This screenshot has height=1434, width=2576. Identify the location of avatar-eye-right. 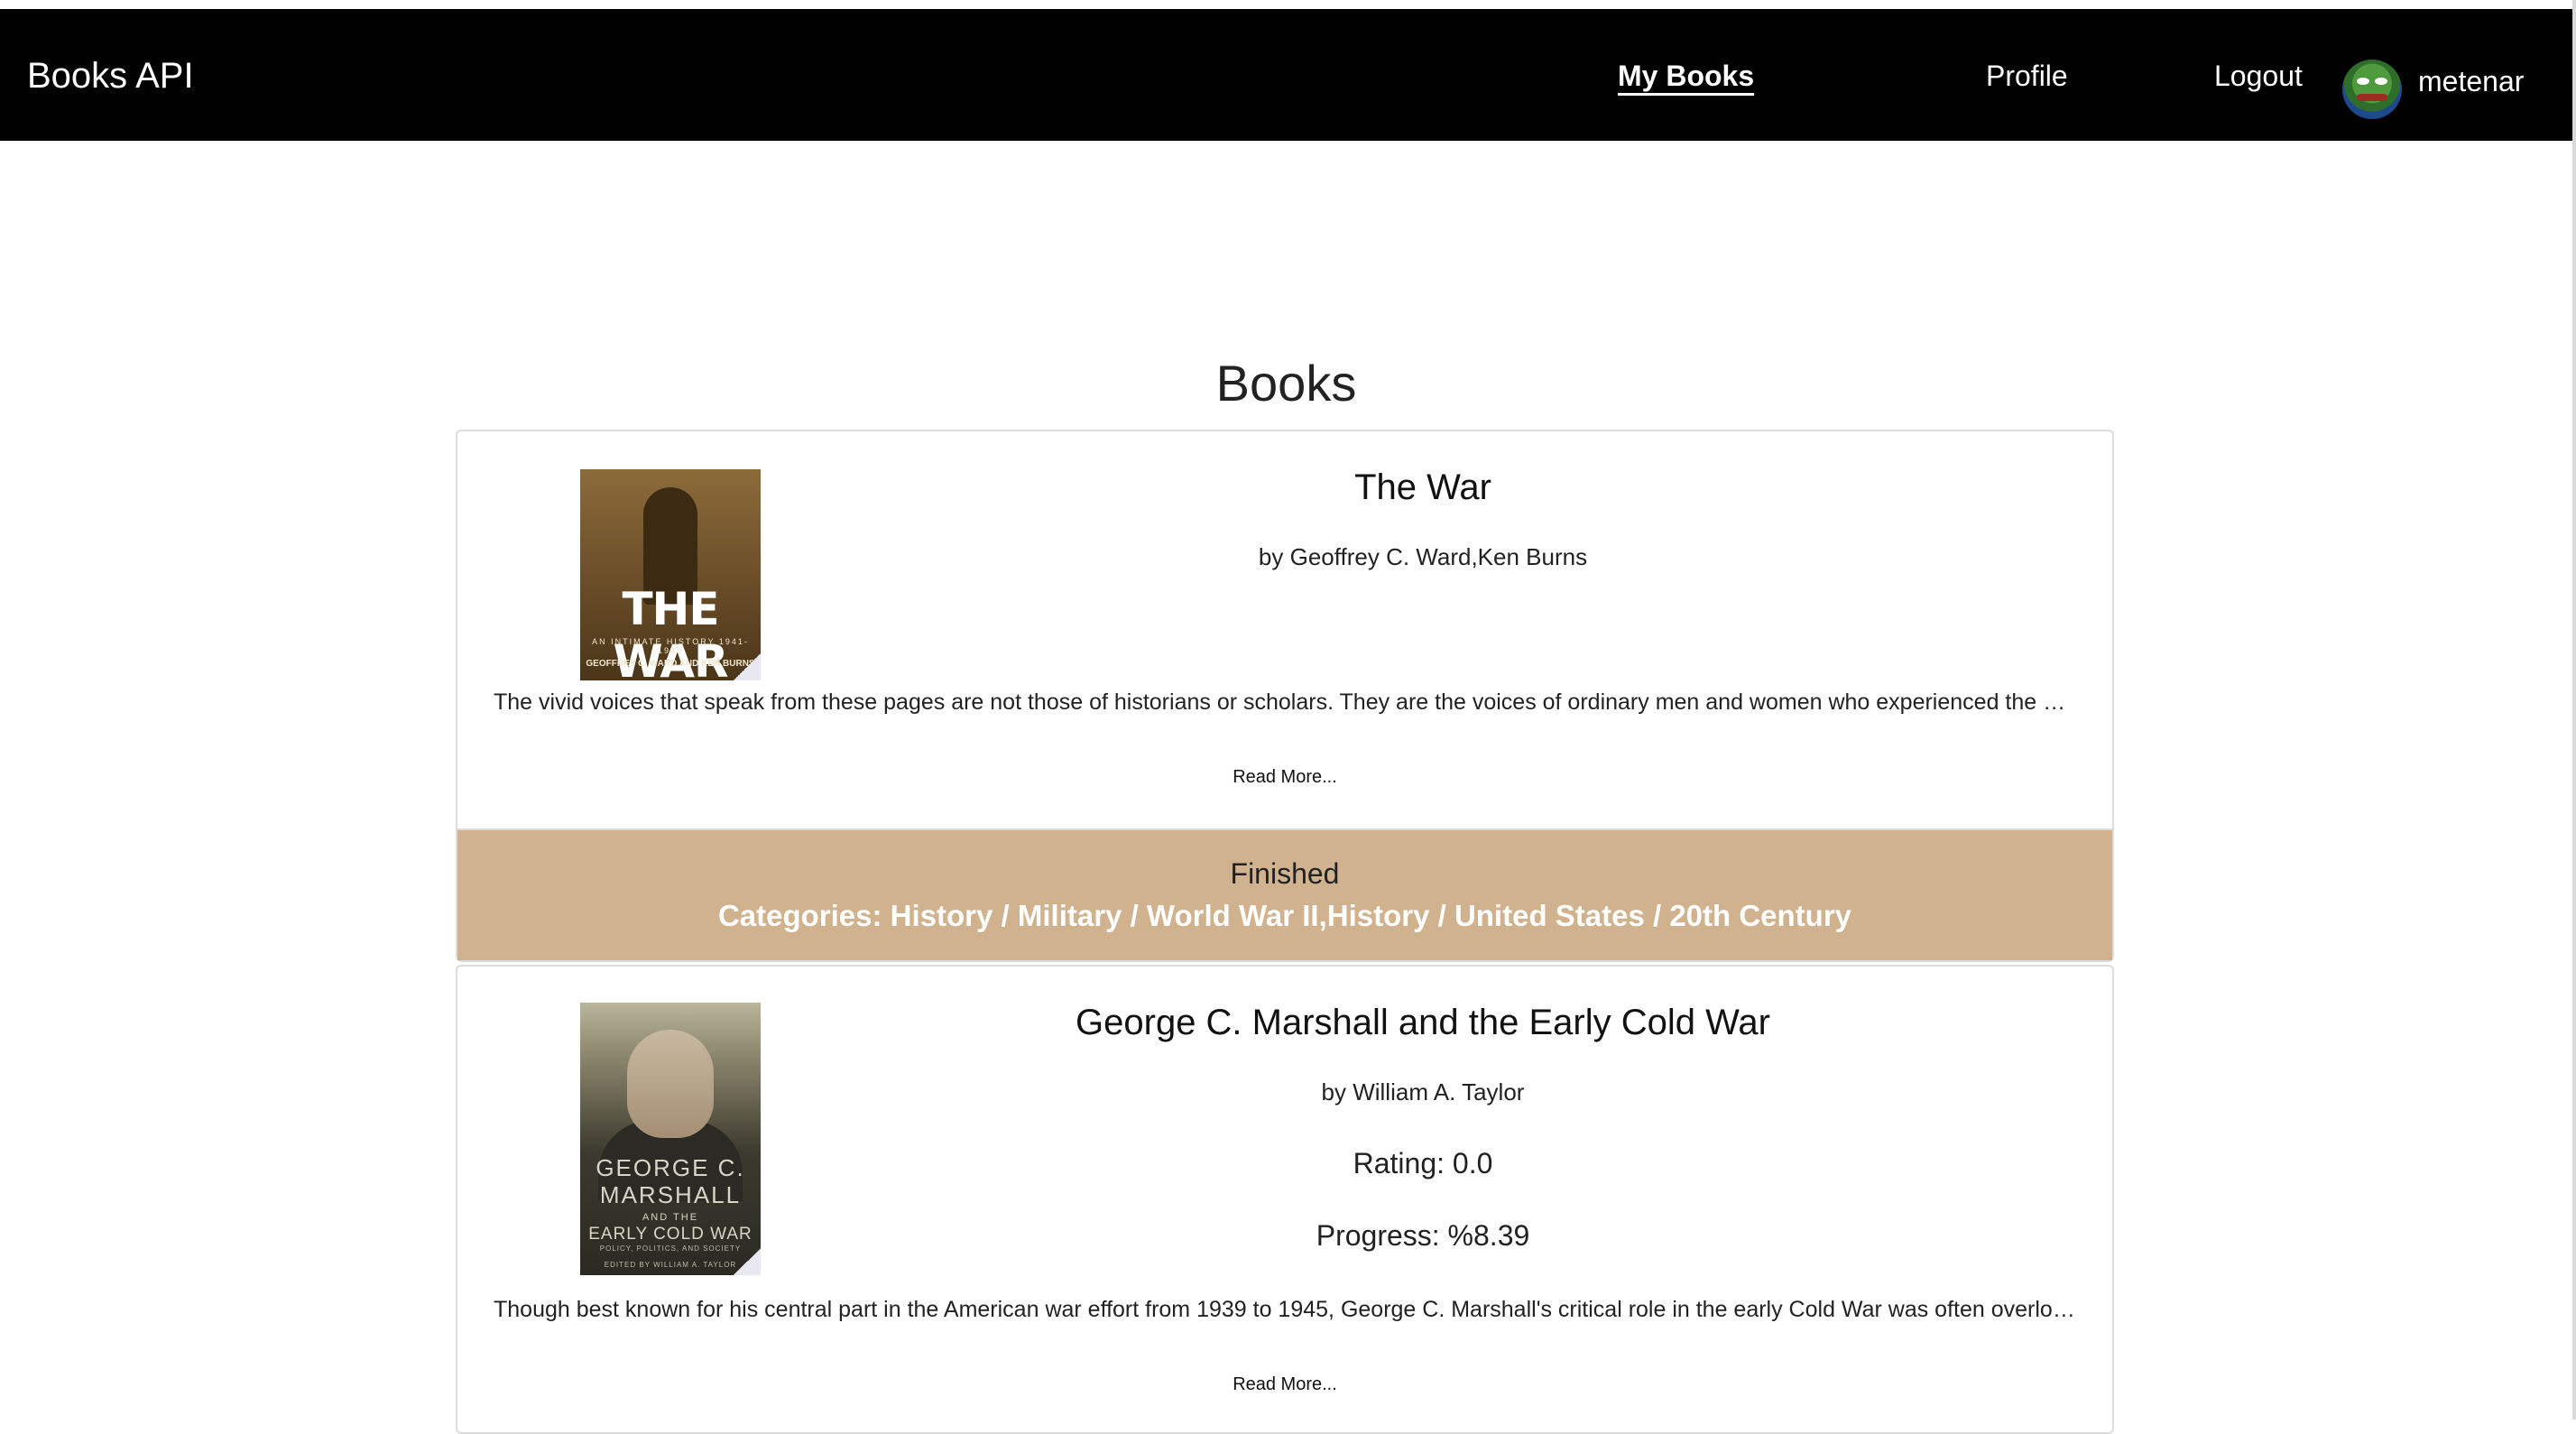
(2381, 81).